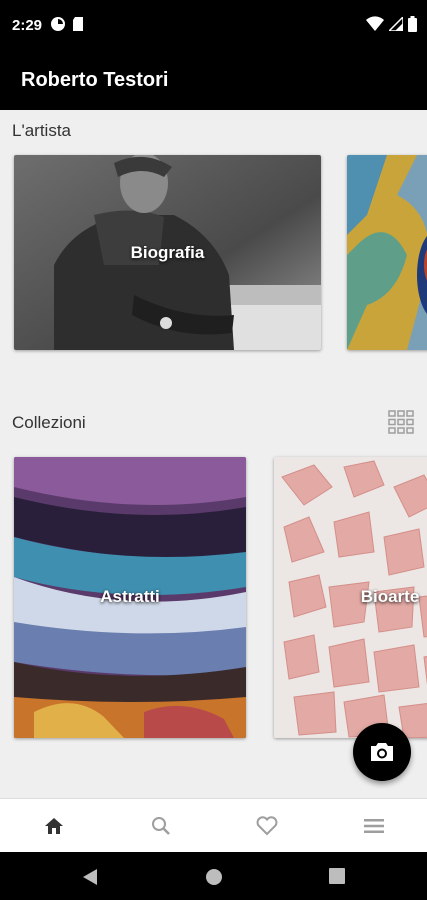  Describe the element at coordinates (27, 25) in the screenshot. I see `status-time: 2:29` at that location.